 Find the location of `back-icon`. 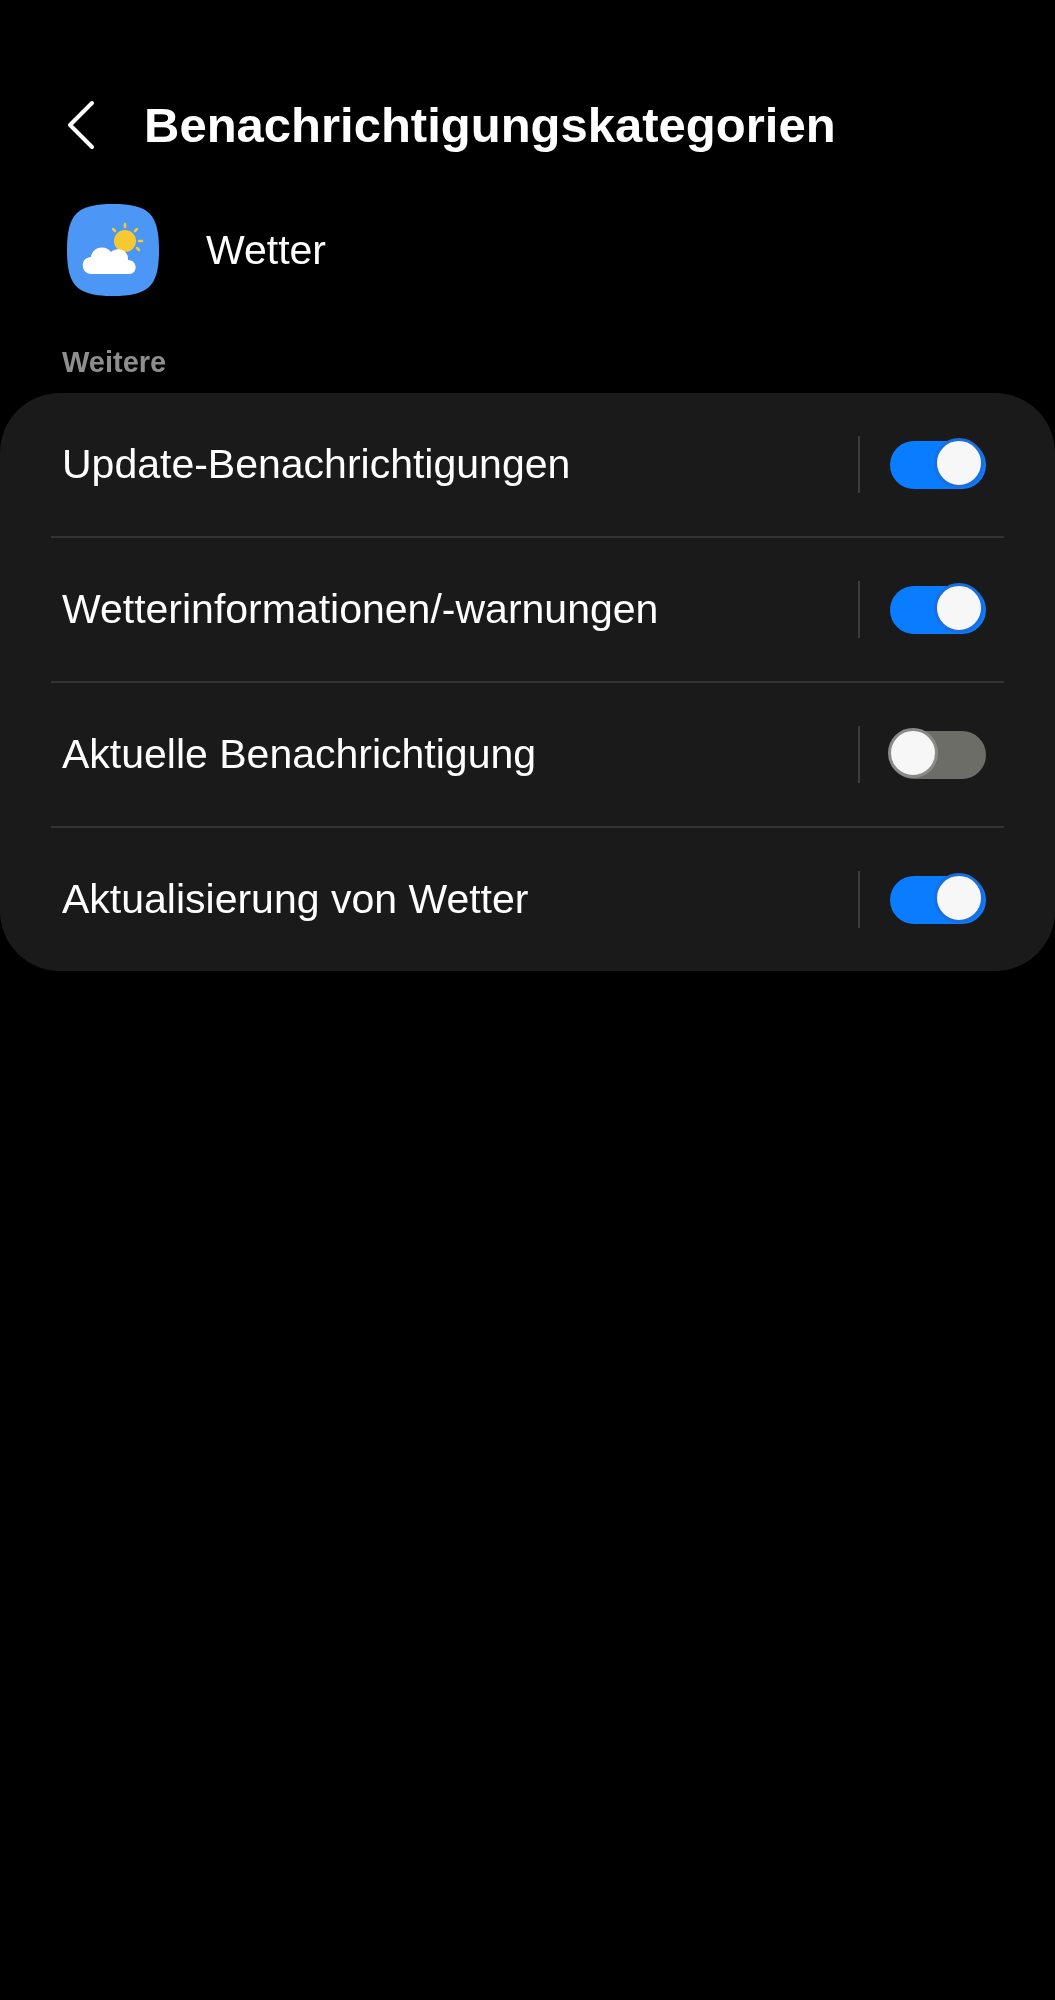

back-icon is located at coordinates (81, 125).